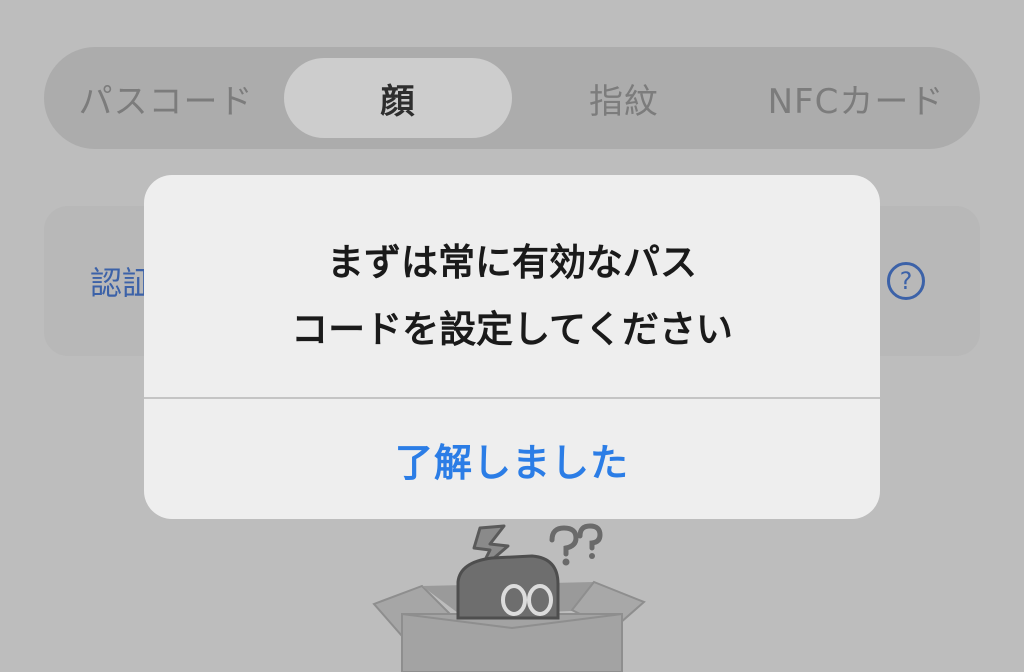  I want to click on help-icon: ?, so click(906, 281).